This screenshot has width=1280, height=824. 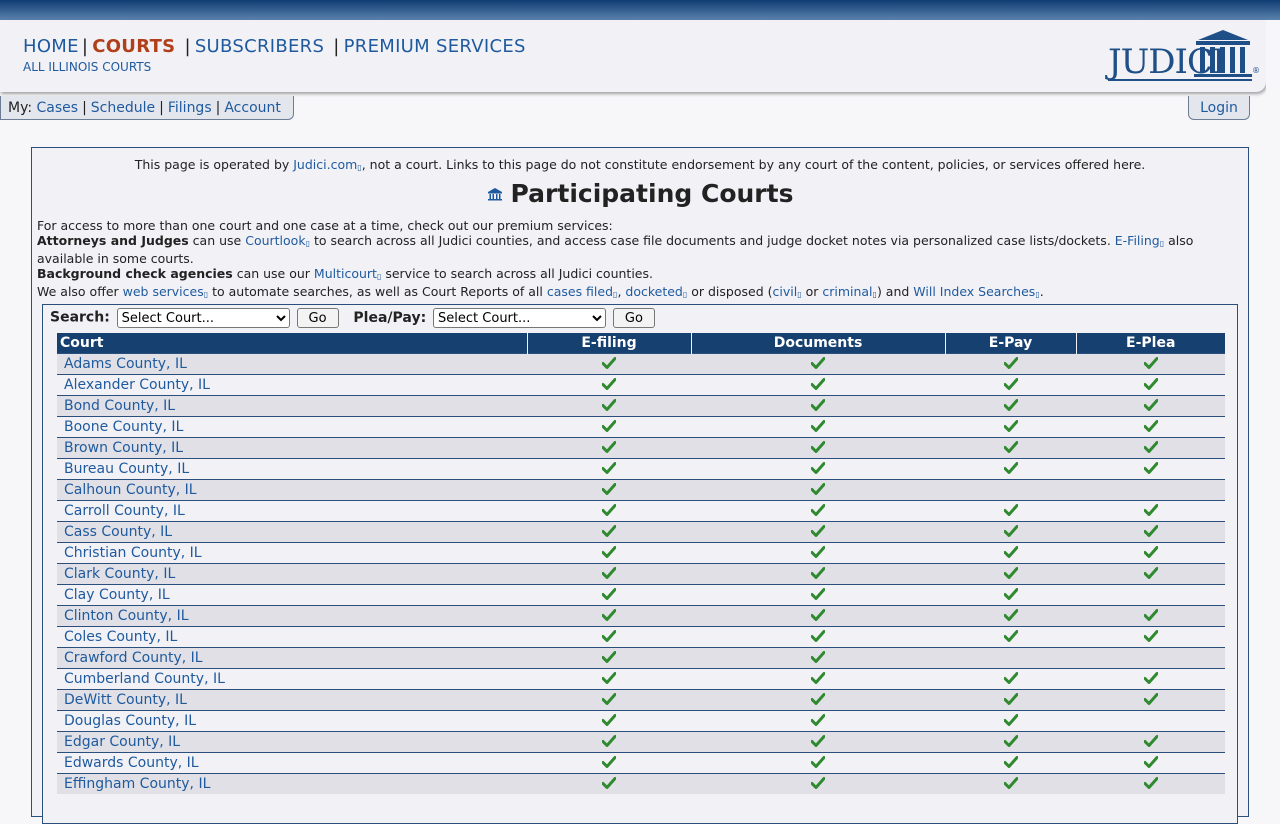 What do you see at coordinates (275, 240) in the screenshot?
I see `courtlook-link: Courtlook` at bounding box center [275, 240].